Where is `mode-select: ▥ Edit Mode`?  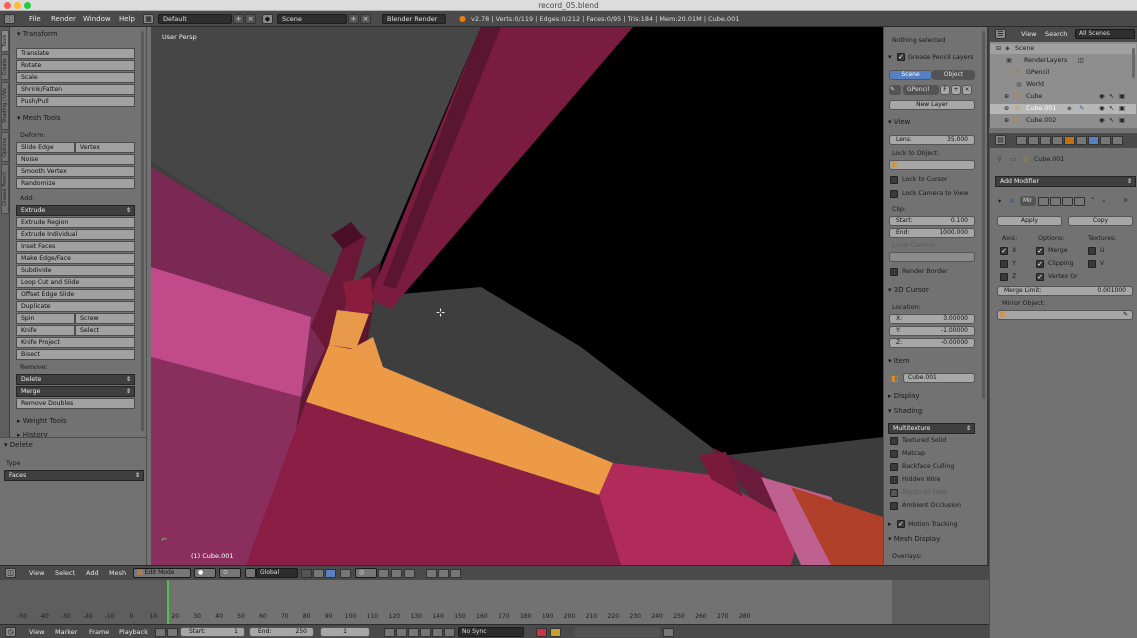
mode-select: ▥ Edit Mode is located at coordinates (162, 573).